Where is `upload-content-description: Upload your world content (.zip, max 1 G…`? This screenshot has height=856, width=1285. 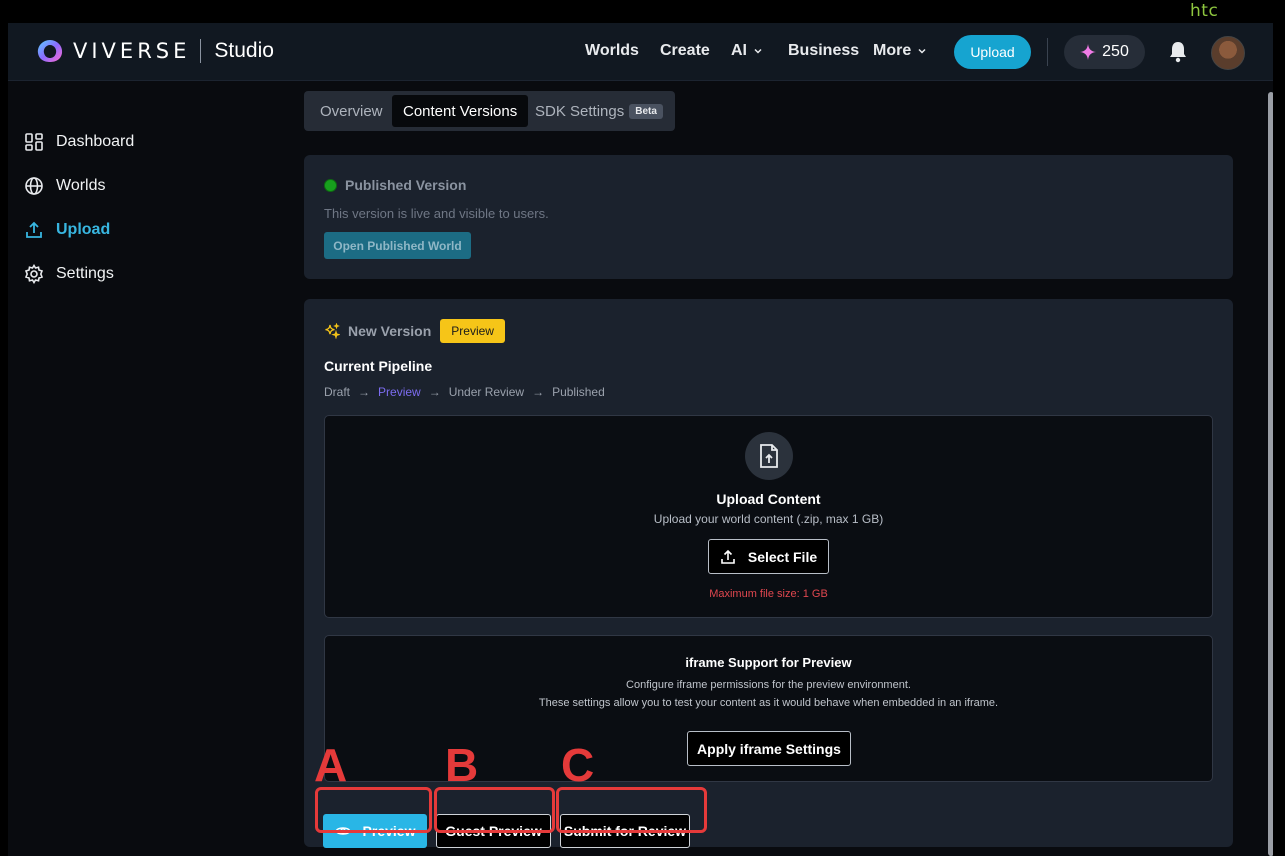
upload-content-description: Upload your world content (.zip, max 1 G… is located at coordinates (768, 519).